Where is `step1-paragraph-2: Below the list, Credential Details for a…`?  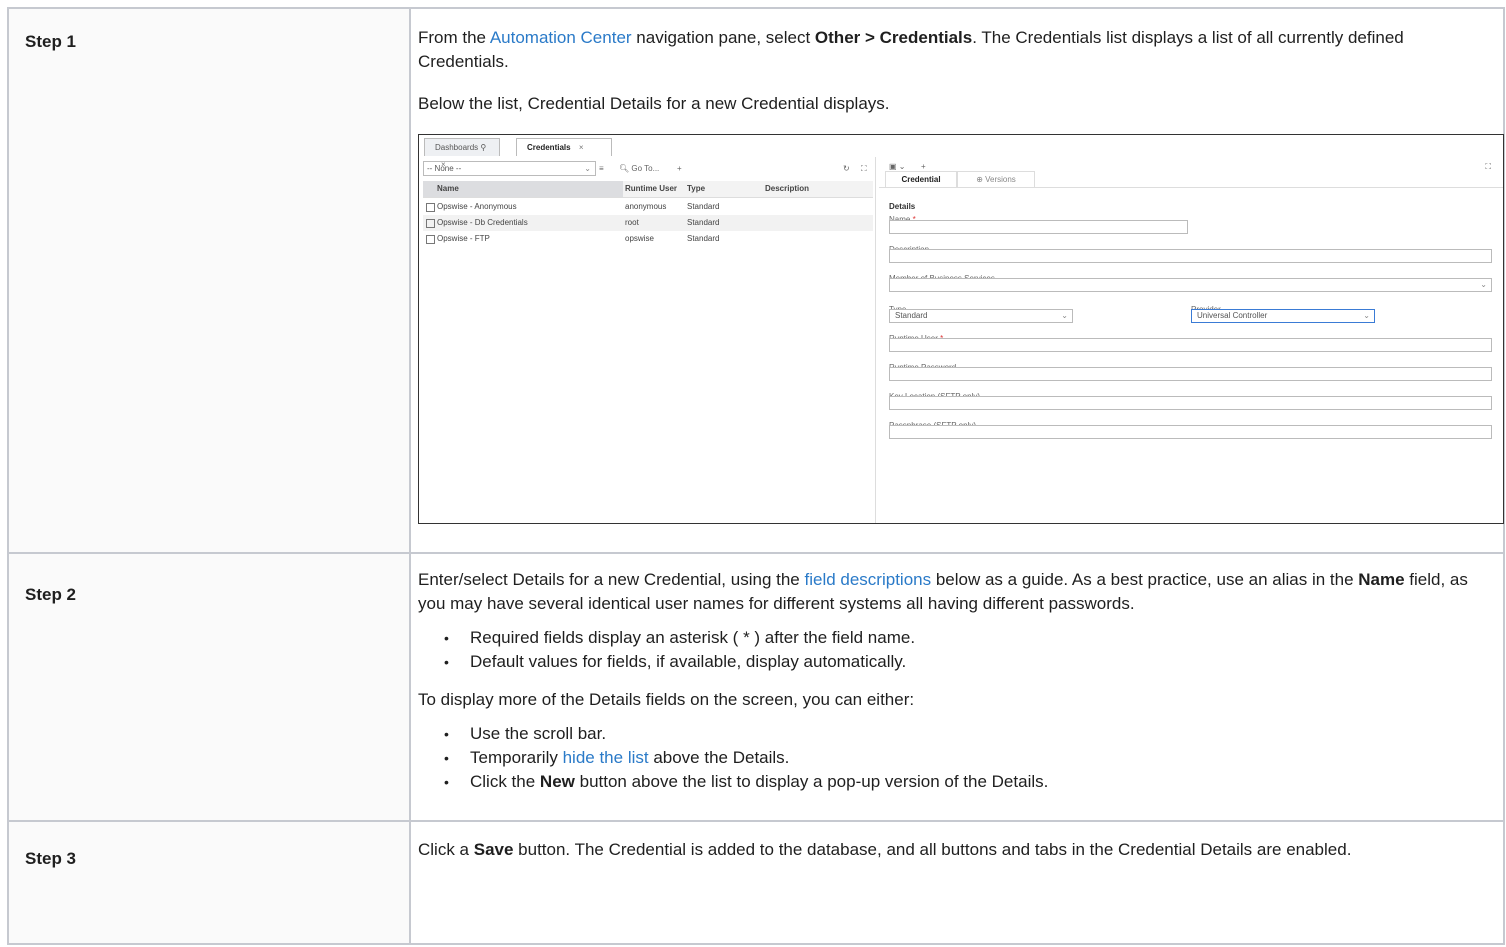
step1-paragraph-2: Below the list, Credential Details for a… is located at coordinates (654, 103).